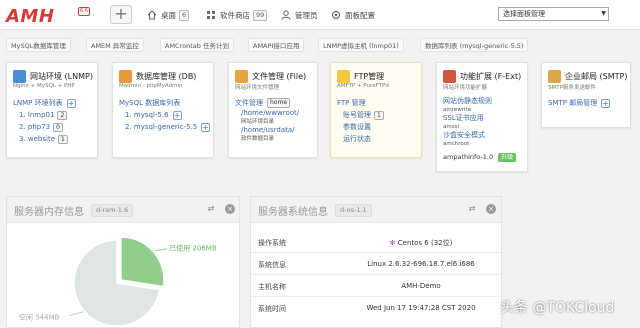 Image resolution: width=640 pixels, height=328 pixels. I want to click on card-mail-title: 企业邮局 (SMTP), so click(596, 76).